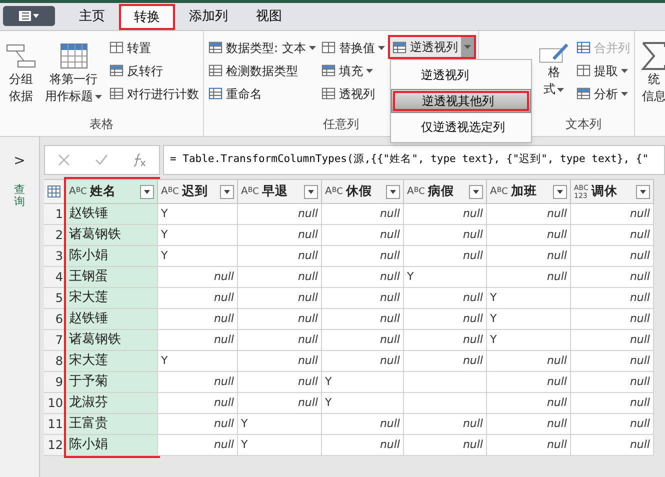 Image resolution: width=665 pixels, height=477 pixels. What do you see at coordinates (524, 191) in the screenshot?
I see `column-name: 加班` at bounding box center [524, 191].